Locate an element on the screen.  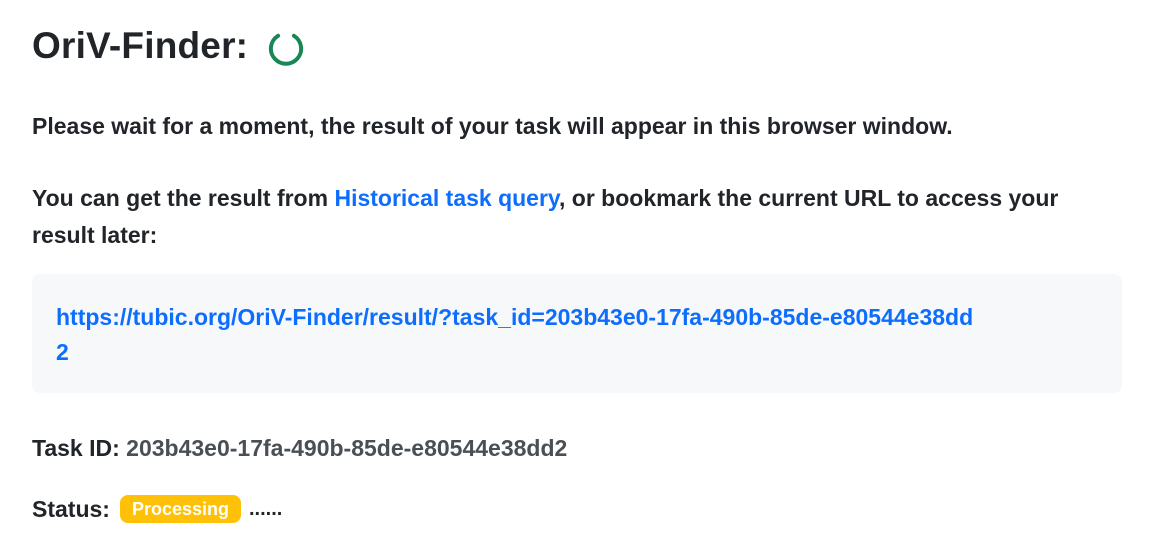
query-prefix-text: You can get the result from is located at coordinates (183, 198).